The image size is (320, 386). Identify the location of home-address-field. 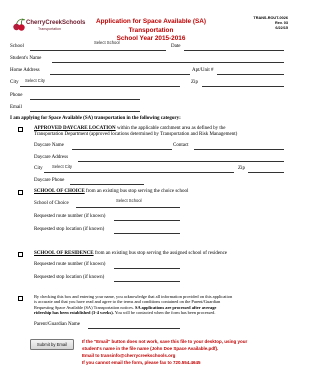
(120, 74).